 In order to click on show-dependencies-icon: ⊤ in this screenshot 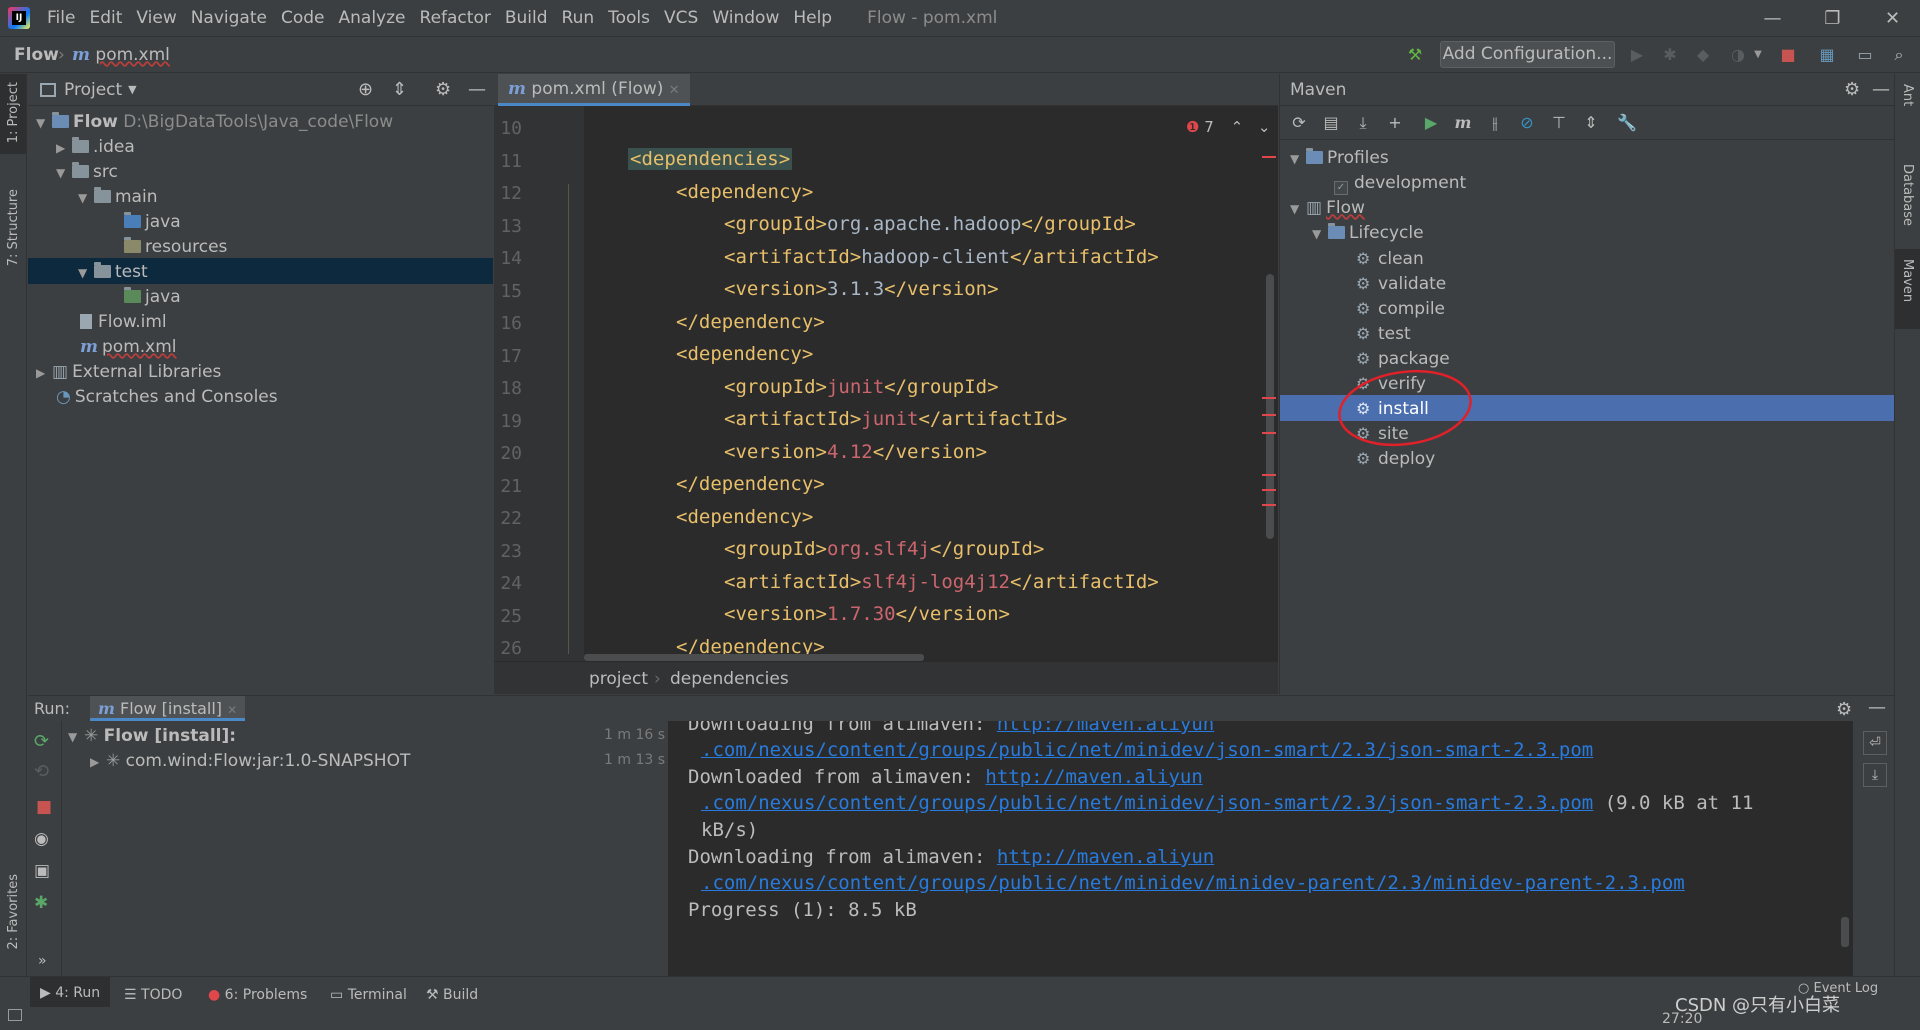, I will do `click(1559, 123)`.